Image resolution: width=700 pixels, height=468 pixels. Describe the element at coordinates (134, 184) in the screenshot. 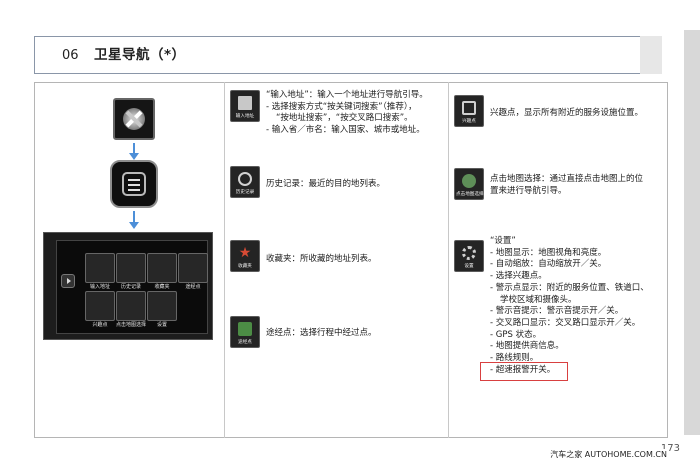

I see `menu-button-icon` at that location.